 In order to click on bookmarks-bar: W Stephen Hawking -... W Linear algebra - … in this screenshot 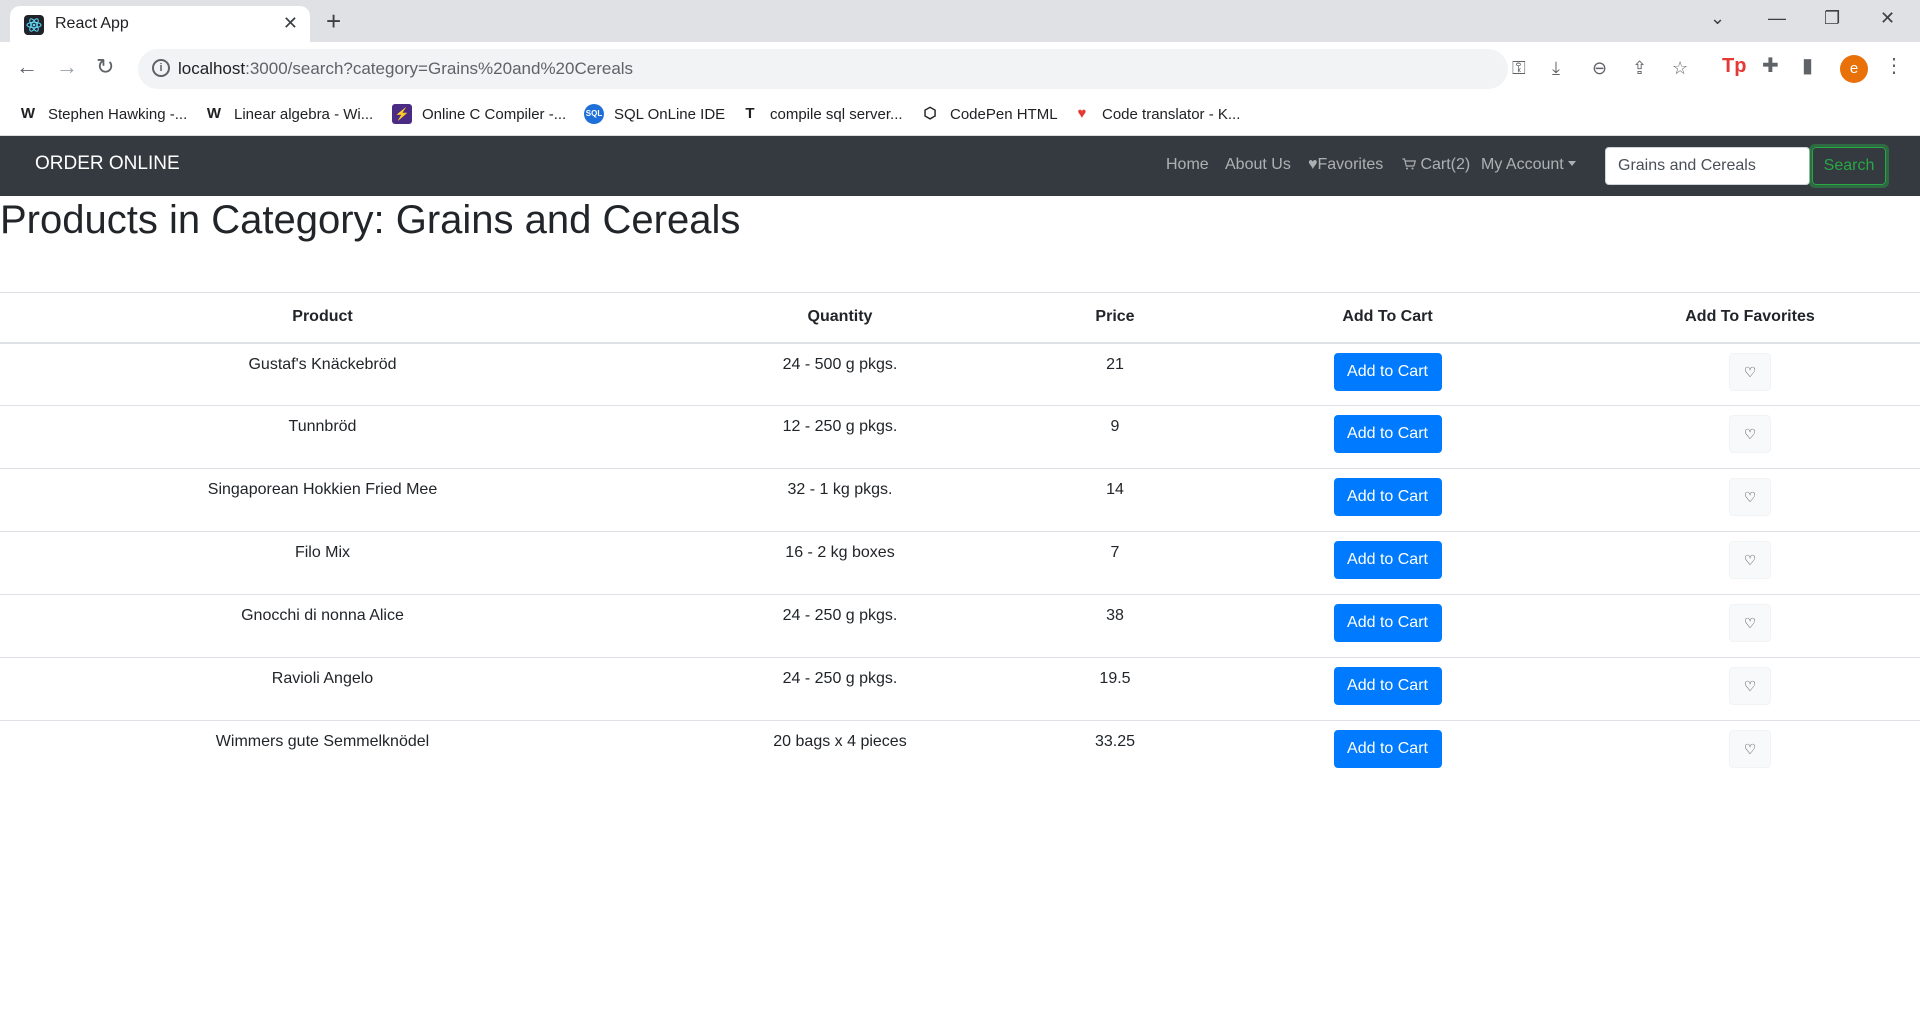, I will do `click(960, 116)`.